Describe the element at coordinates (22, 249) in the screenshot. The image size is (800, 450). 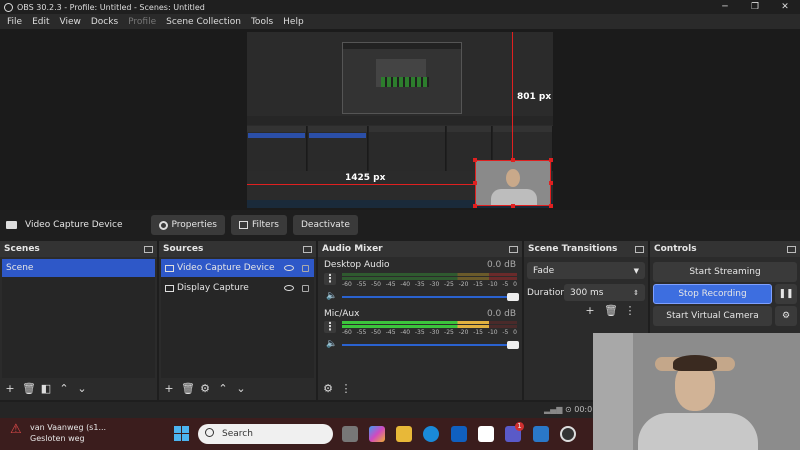
I see `scenes-title: Scenes` at that location.